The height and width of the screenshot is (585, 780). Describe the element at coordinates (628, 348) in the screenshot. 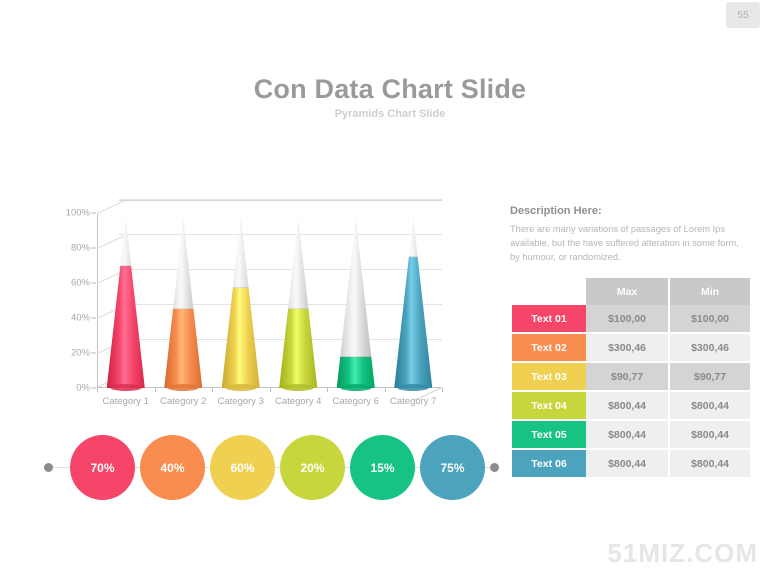

I see `table-cell-max: $300,46` at that location.